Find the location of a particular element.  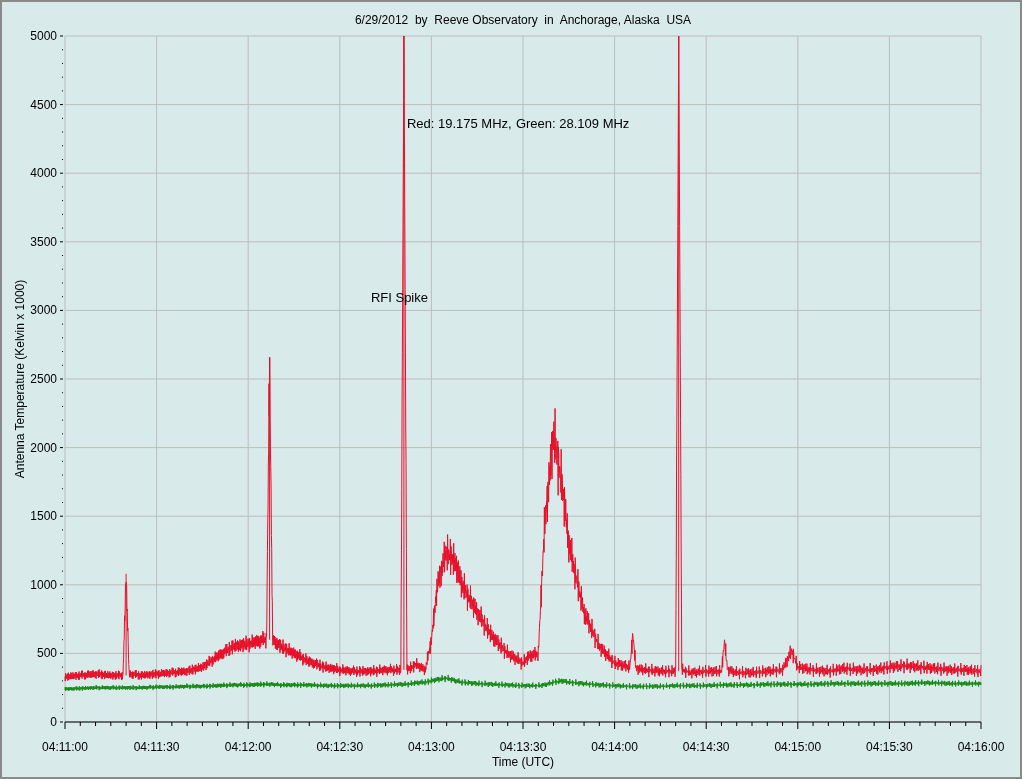

x-tick-label: 04:12:00 is located at coordinates (248, 747).